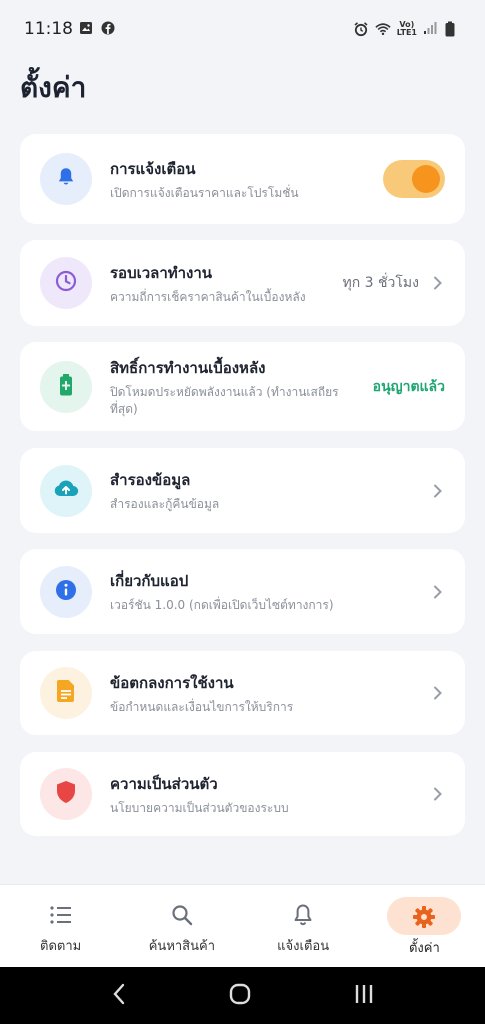 The height and width of the screenshot is (1024, 485). I want to click on signal-icon, so click(431, 29).